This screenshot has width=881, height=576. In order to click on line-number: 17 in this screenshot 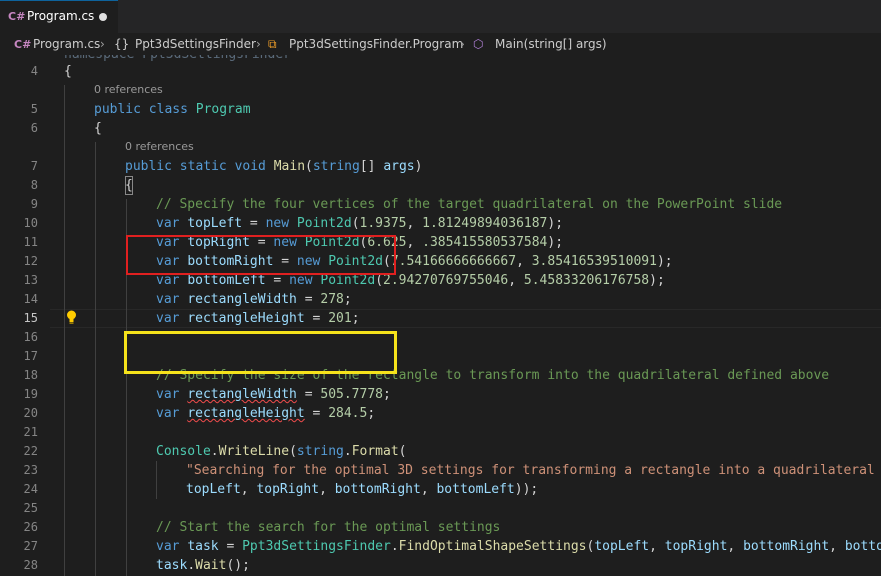, I will do `click(30, 356)`.